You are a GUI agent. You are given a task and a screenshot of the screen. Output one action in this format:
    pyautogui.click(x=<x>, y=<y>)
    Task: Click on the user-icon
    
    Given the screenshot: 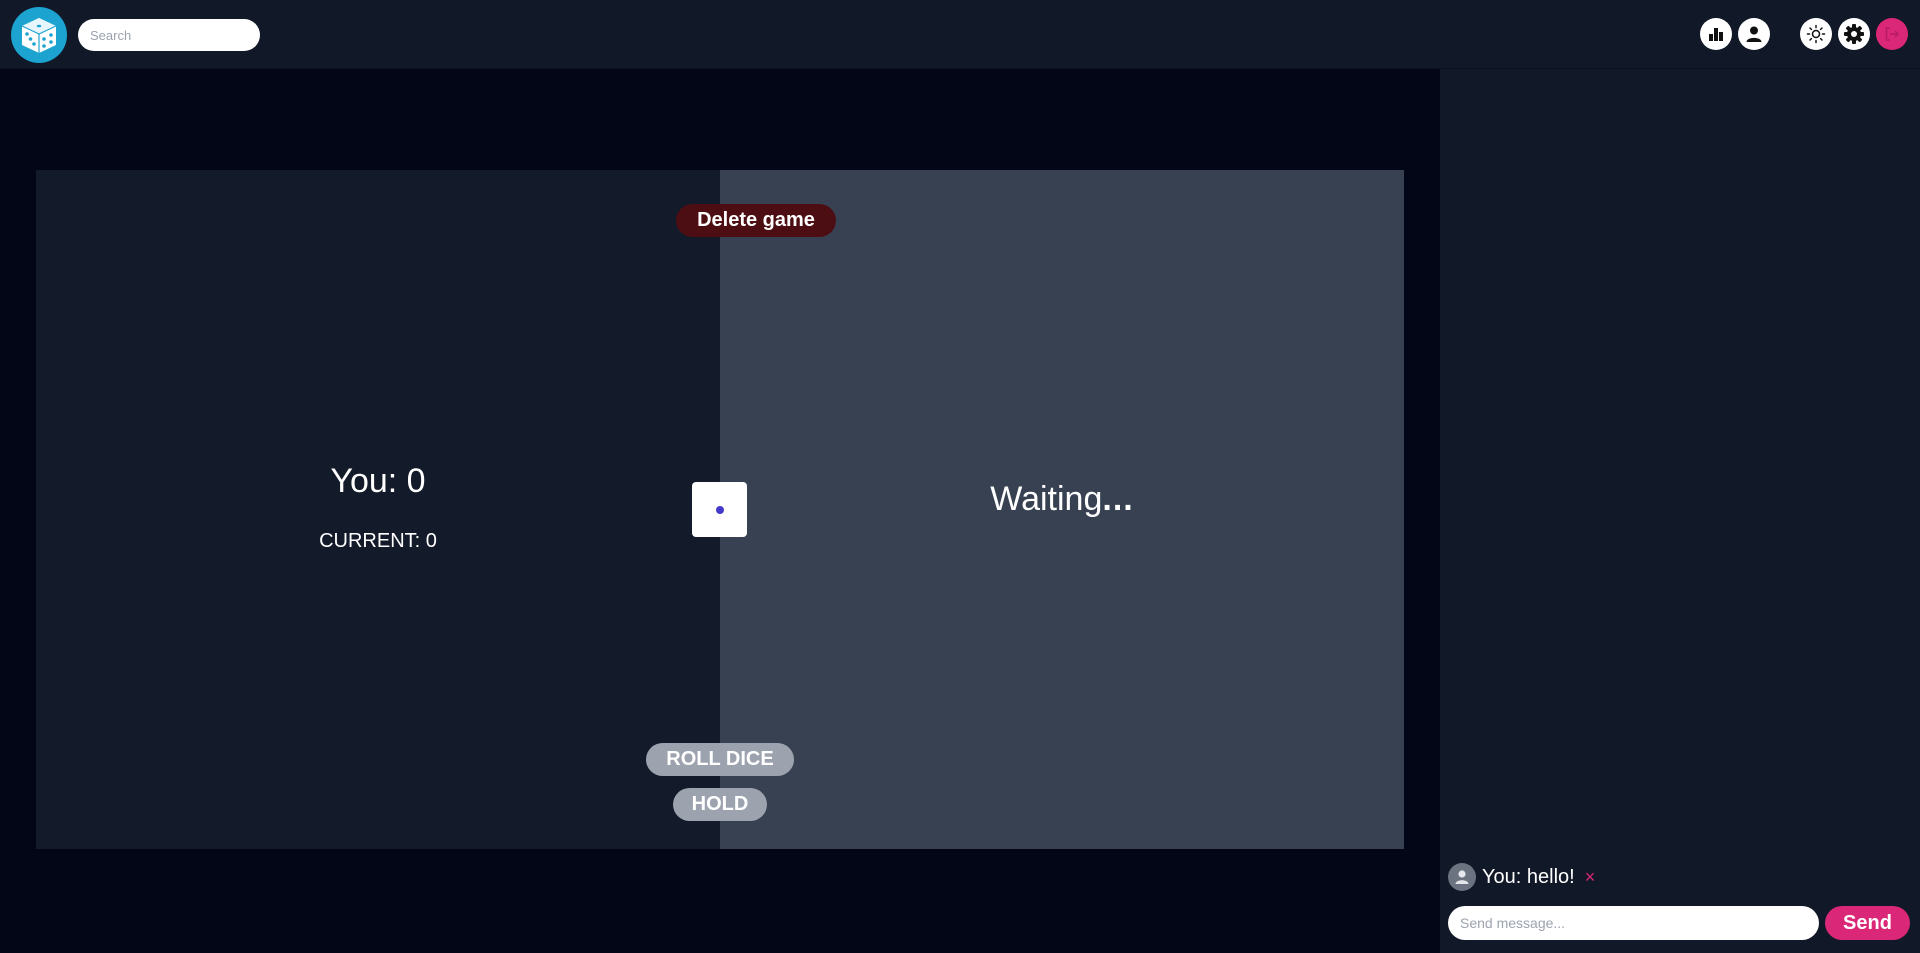 What is the action you would take?
    pyautogui.click(x=1754, y=34)
    